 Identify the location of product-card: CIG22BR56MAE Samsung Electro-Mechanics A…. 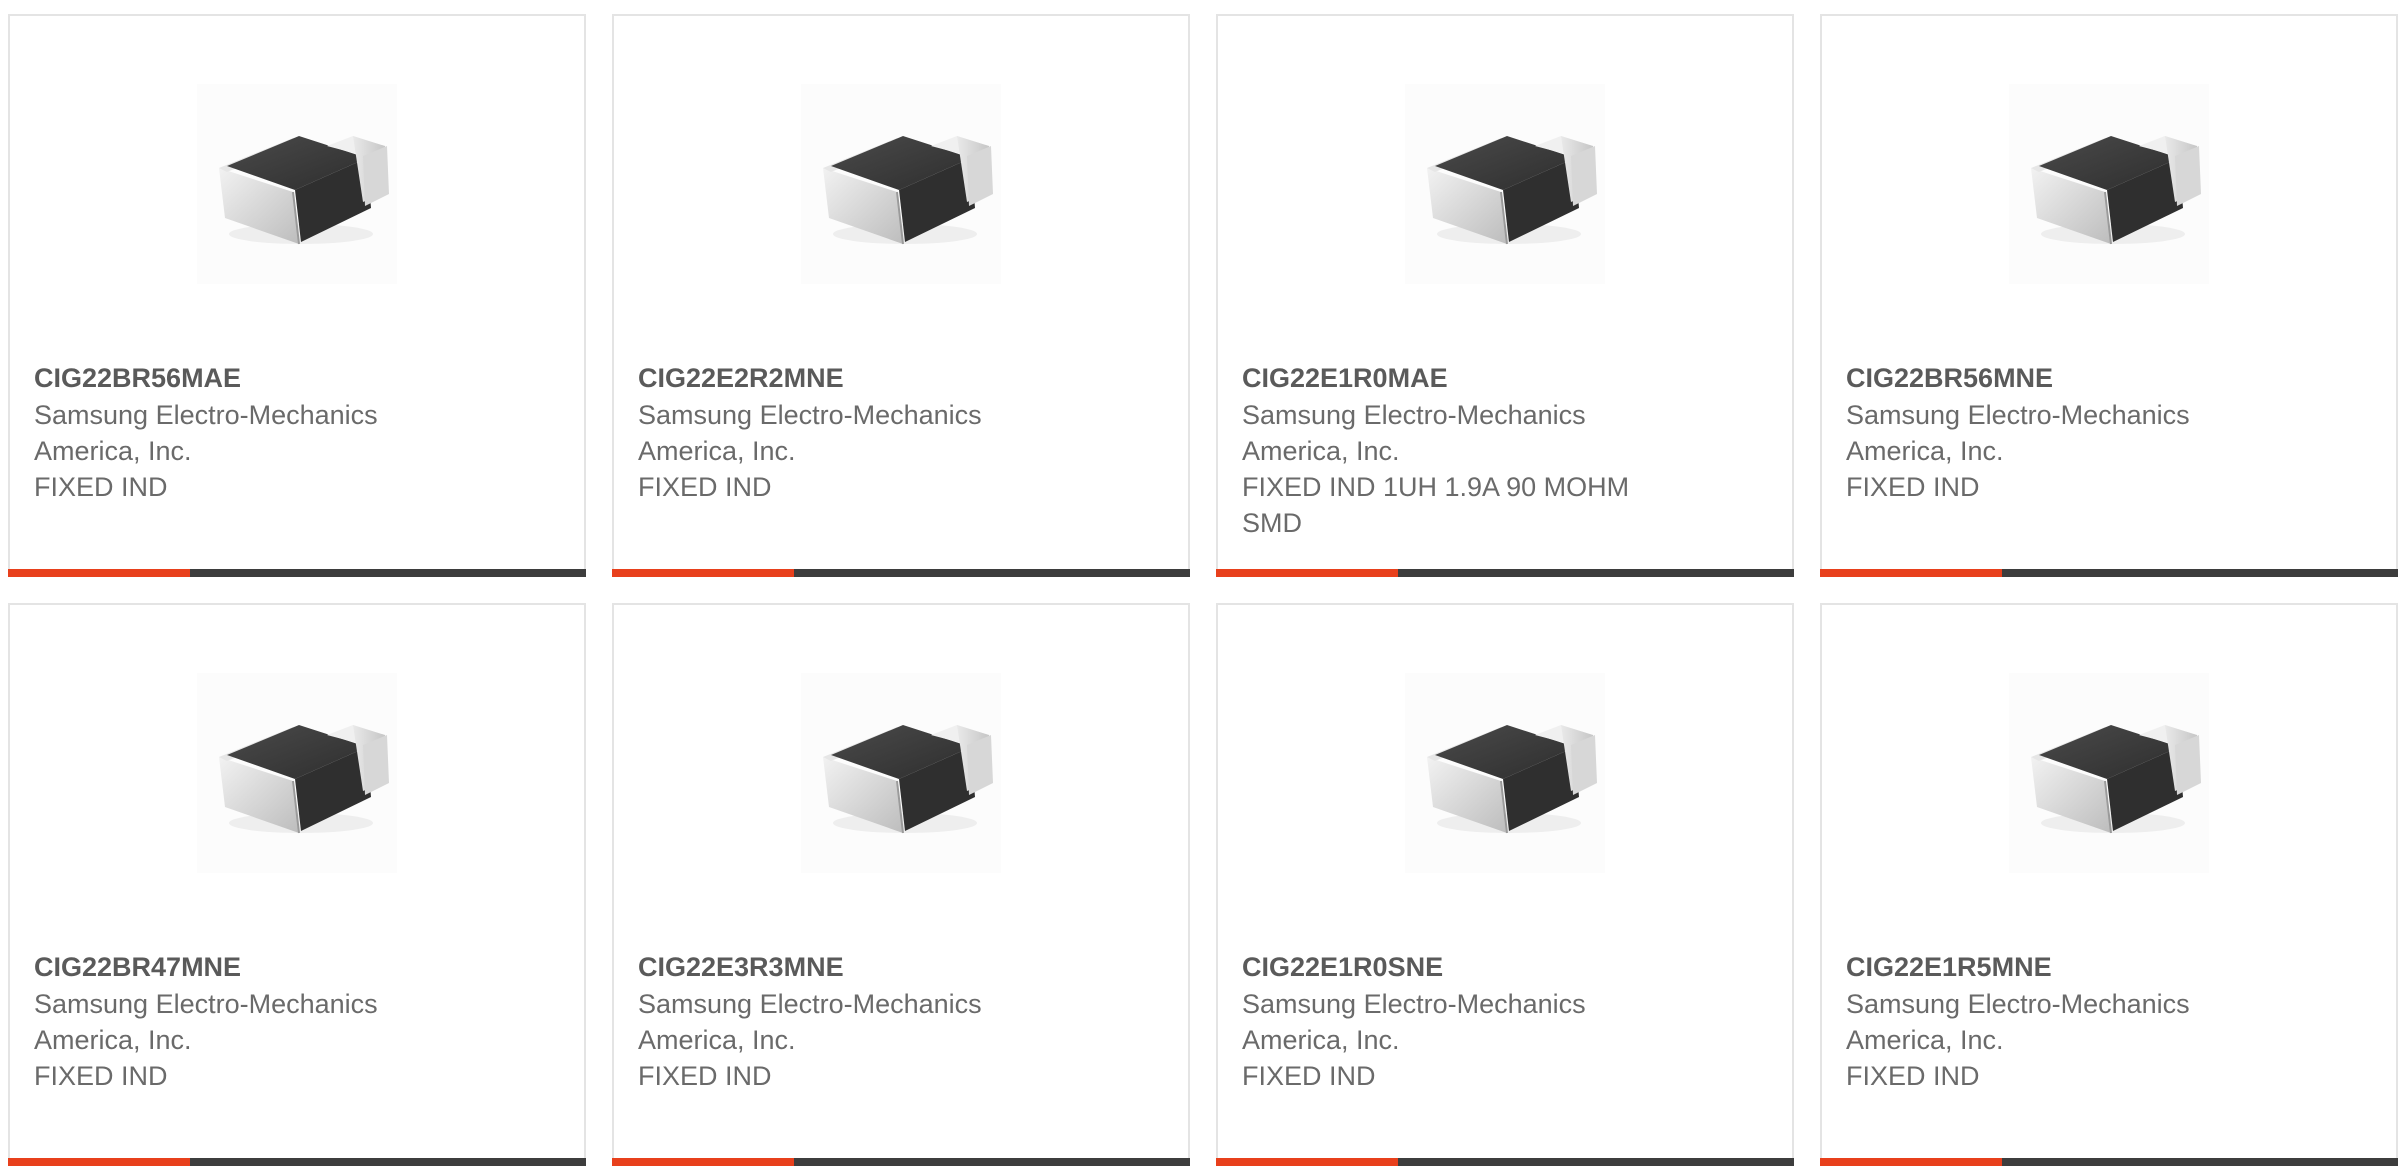
(297, 295).